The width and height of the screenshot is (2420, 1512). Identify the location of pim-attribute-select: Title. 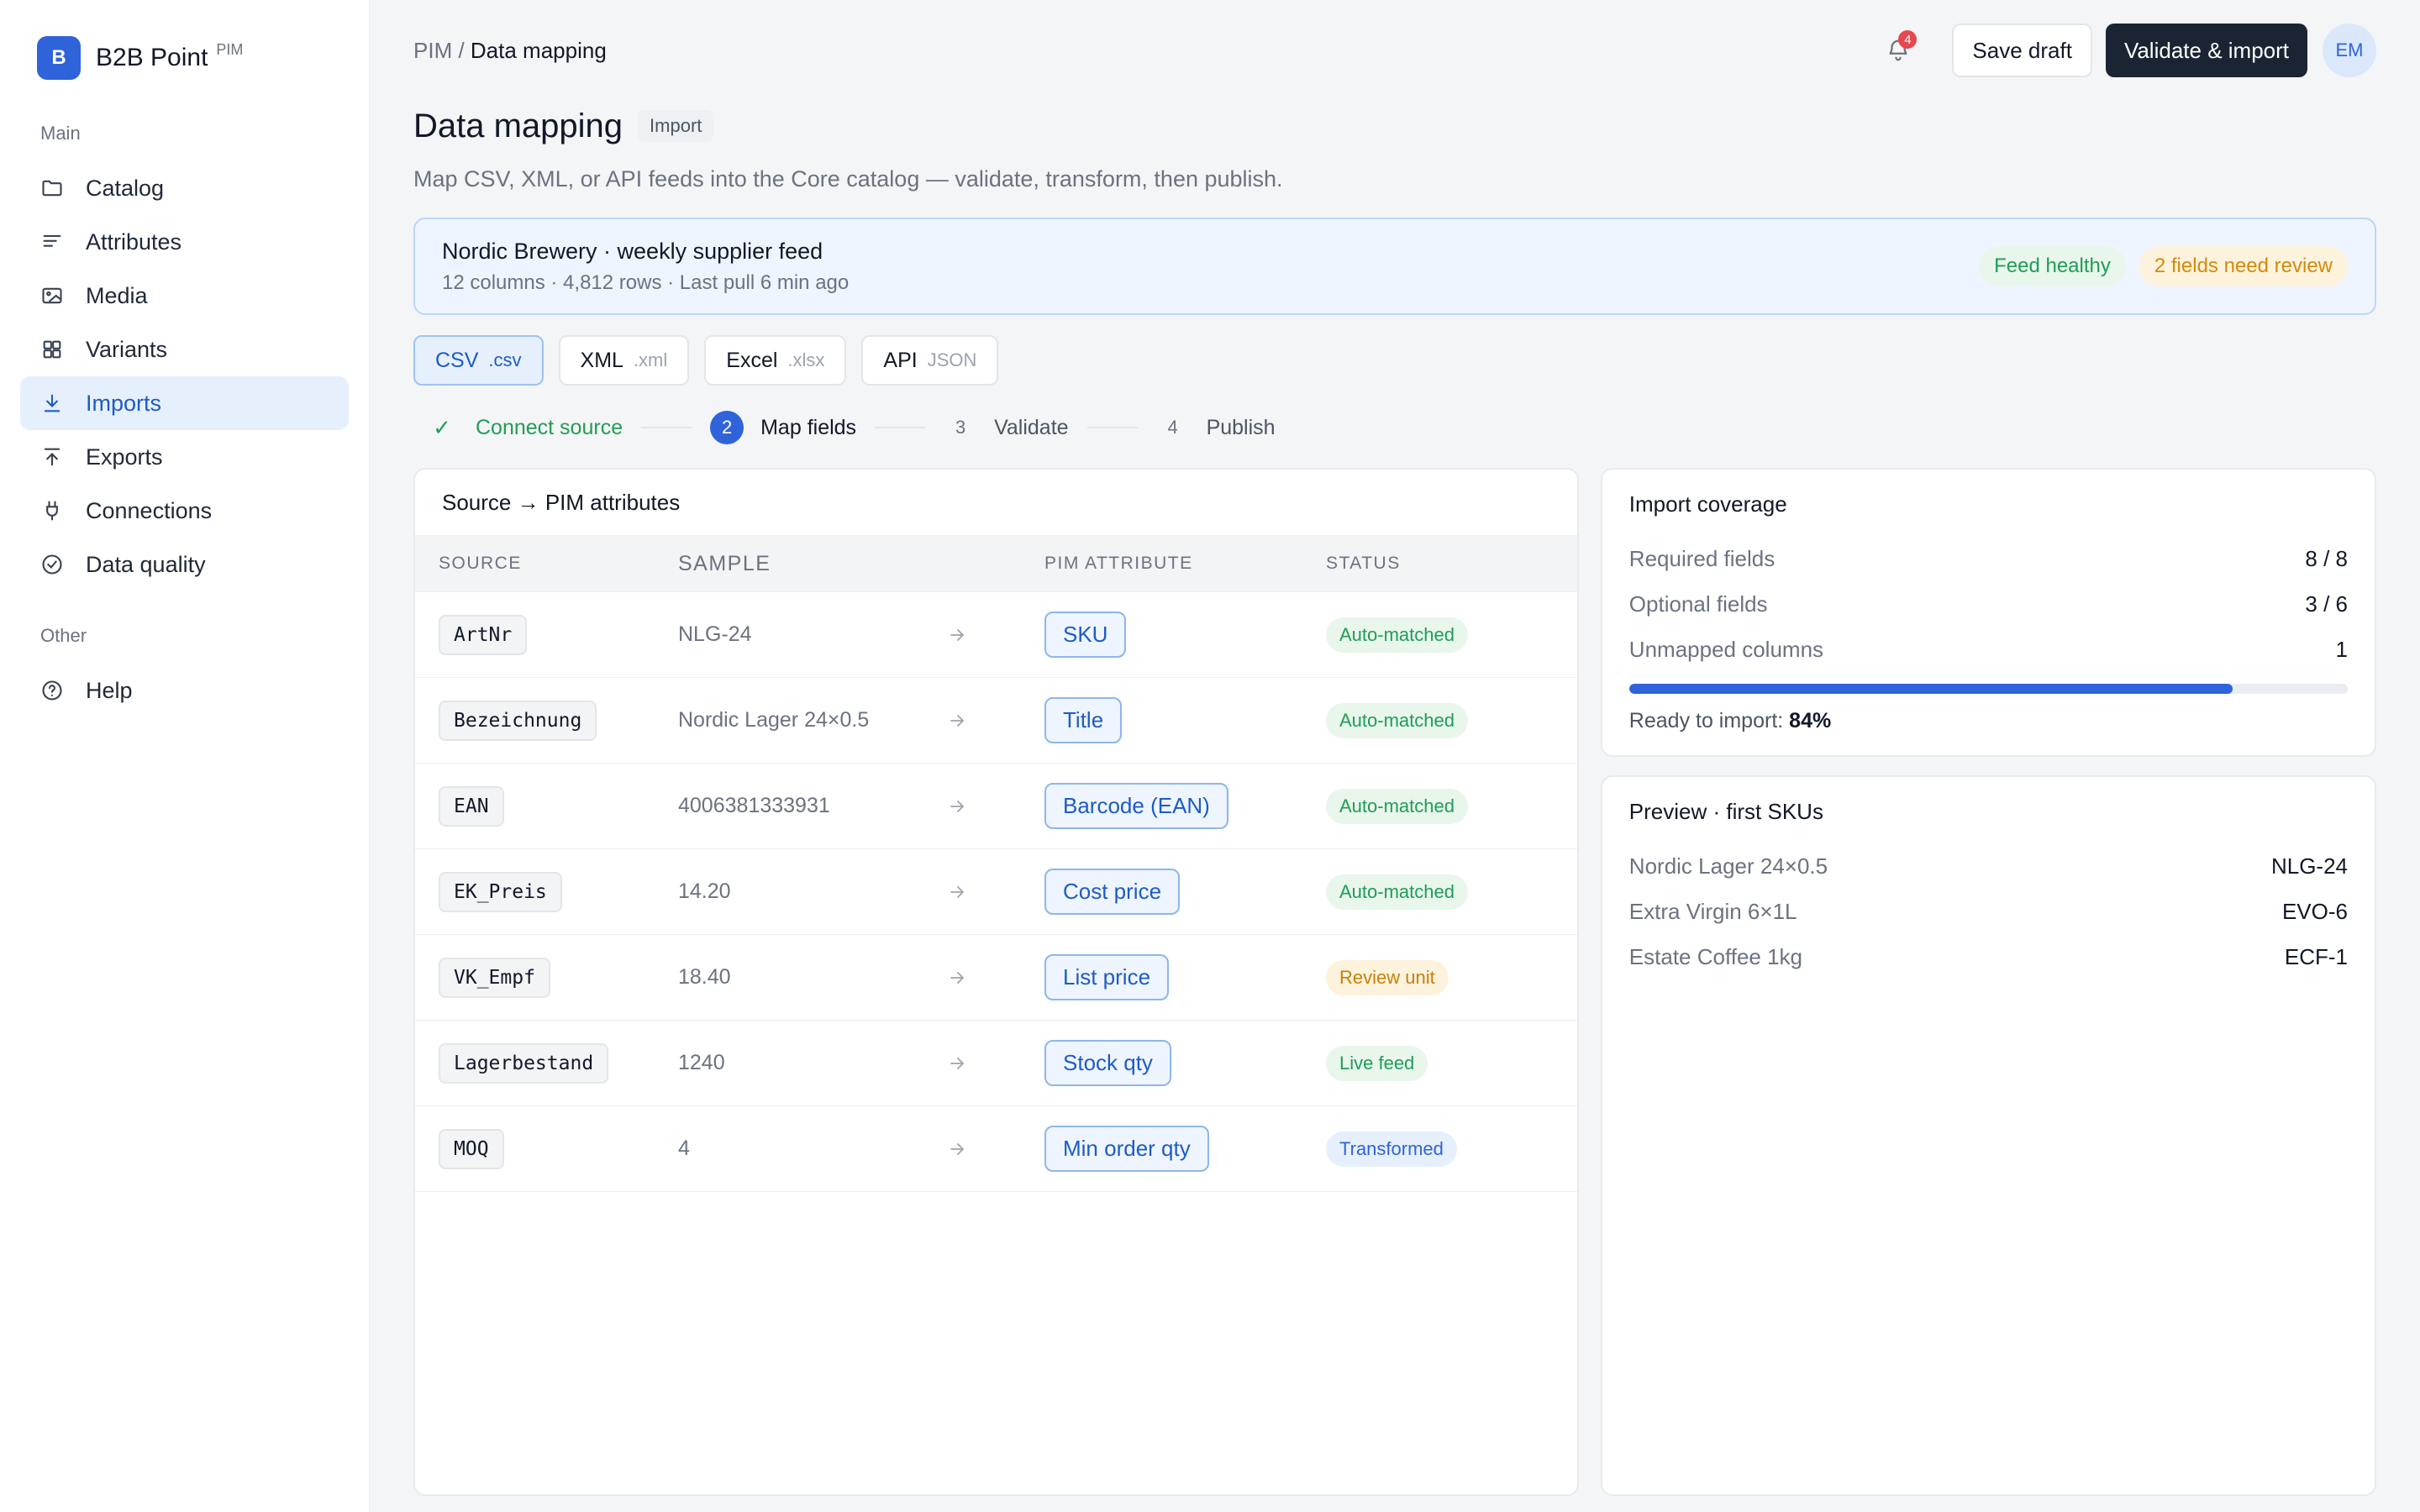
(1083, 720).